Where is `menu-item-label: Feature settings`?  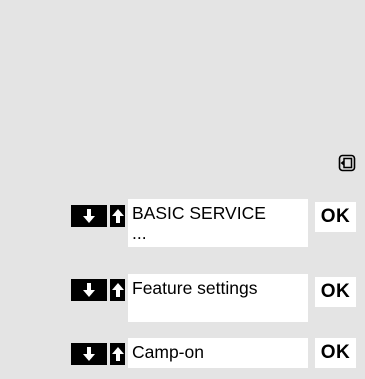
menu-item-label: Feature settings is located at coordinates (218, 298).